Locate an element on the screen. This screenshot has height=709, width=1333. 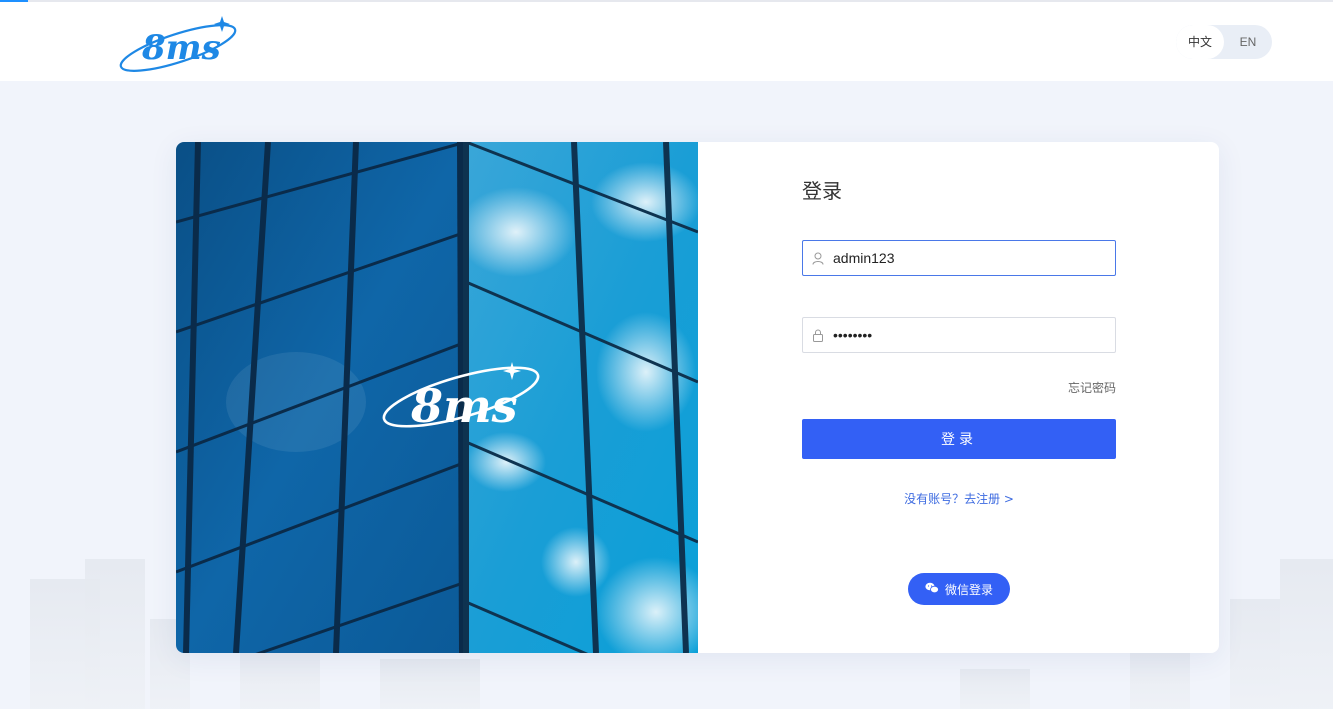
brand-logo-text: 8ms is located at coordinates (181, 48).